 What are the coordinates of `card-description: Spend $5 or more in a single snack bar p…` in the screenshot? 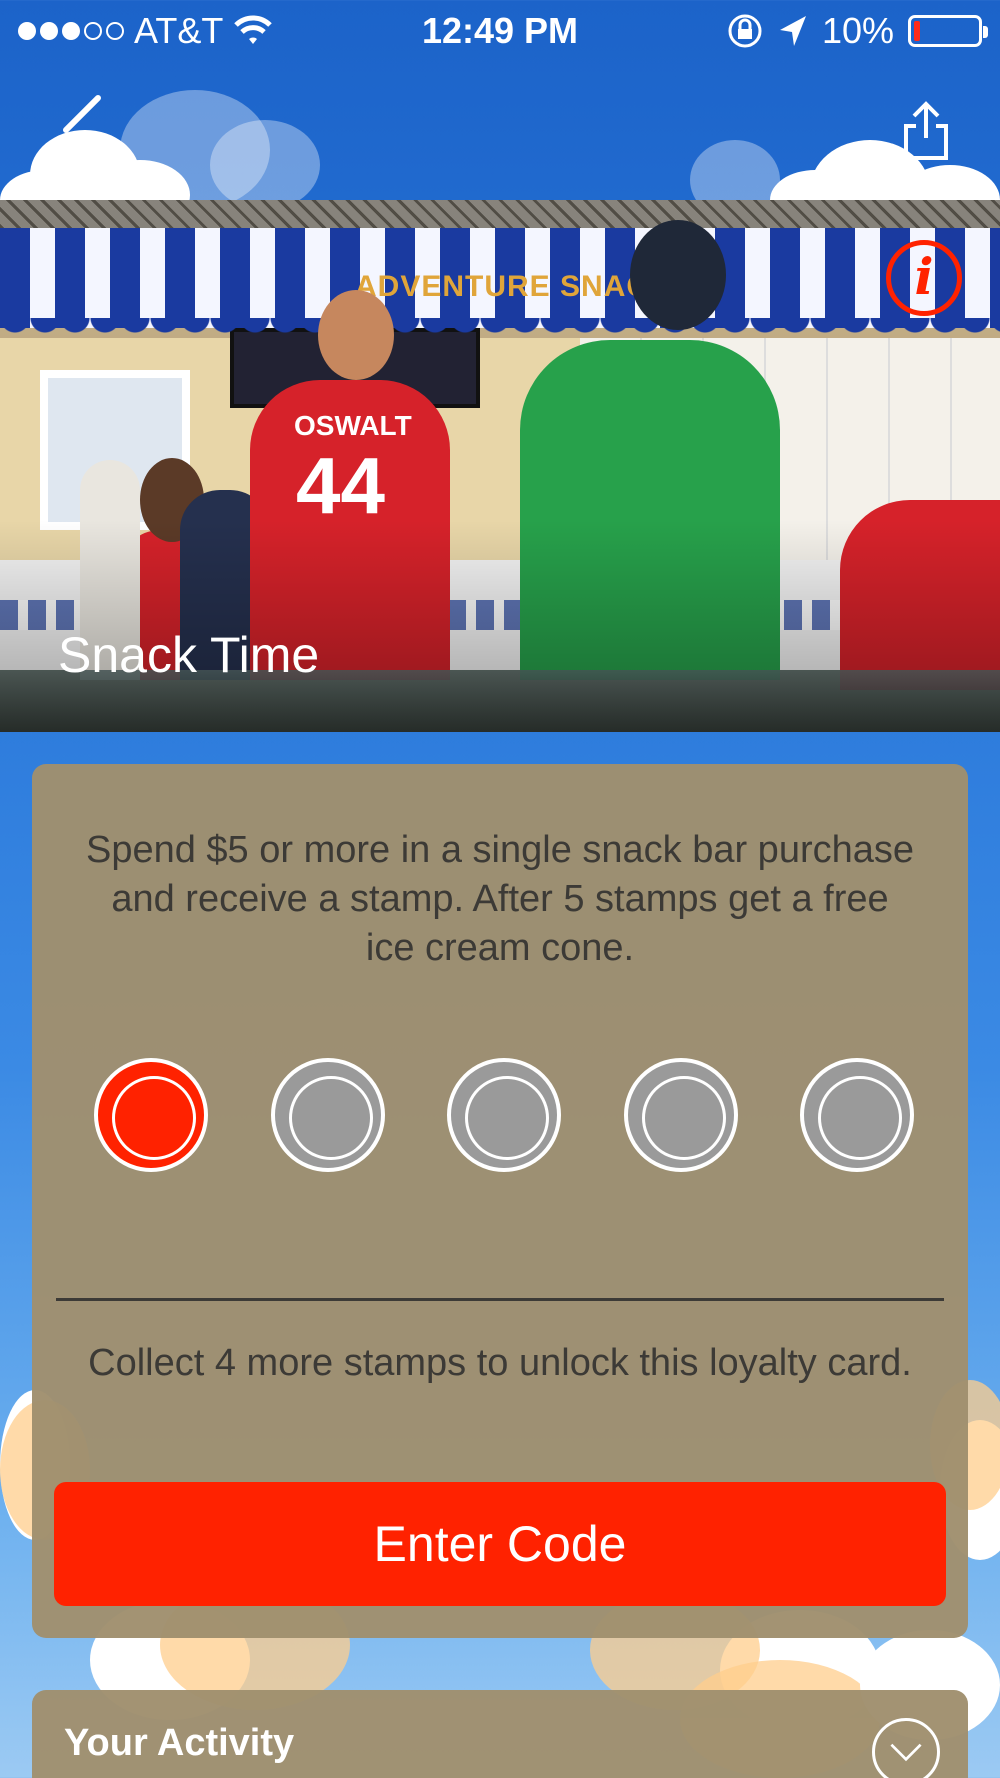 It's located at (500, 899).